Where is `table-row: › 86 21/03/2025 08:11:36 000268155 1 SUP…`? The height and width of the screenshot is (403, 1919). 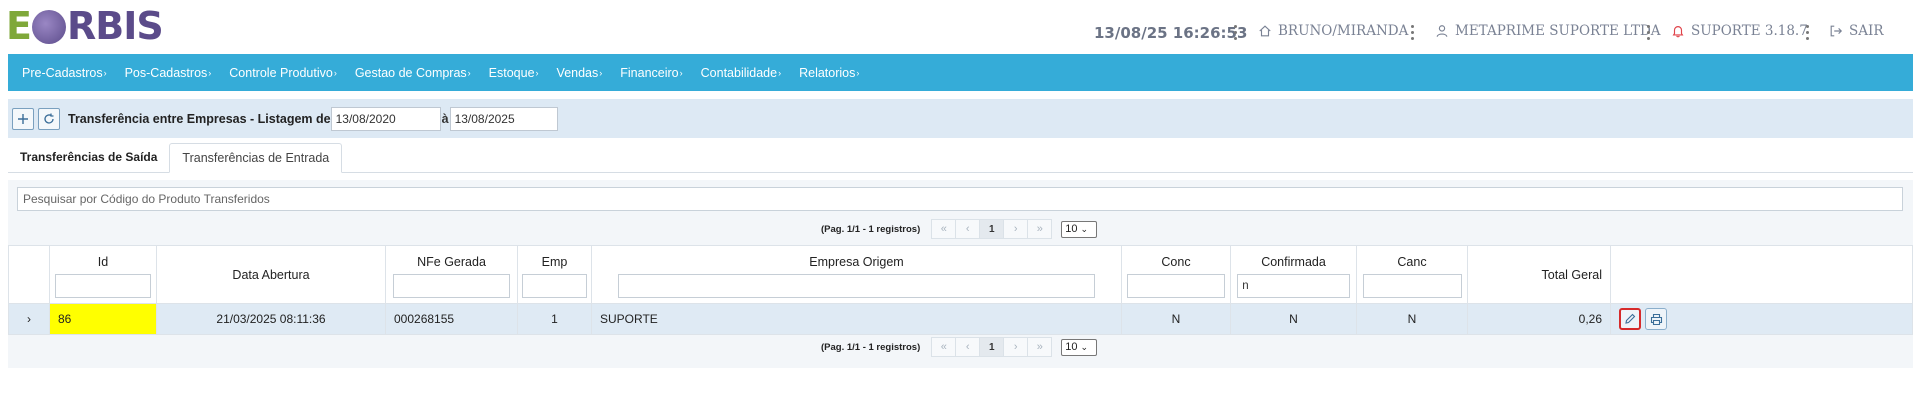
table-row: › 86 21/03/2025 08:11:36 000268155 1 SUP… is located at coordinates (960, 319).